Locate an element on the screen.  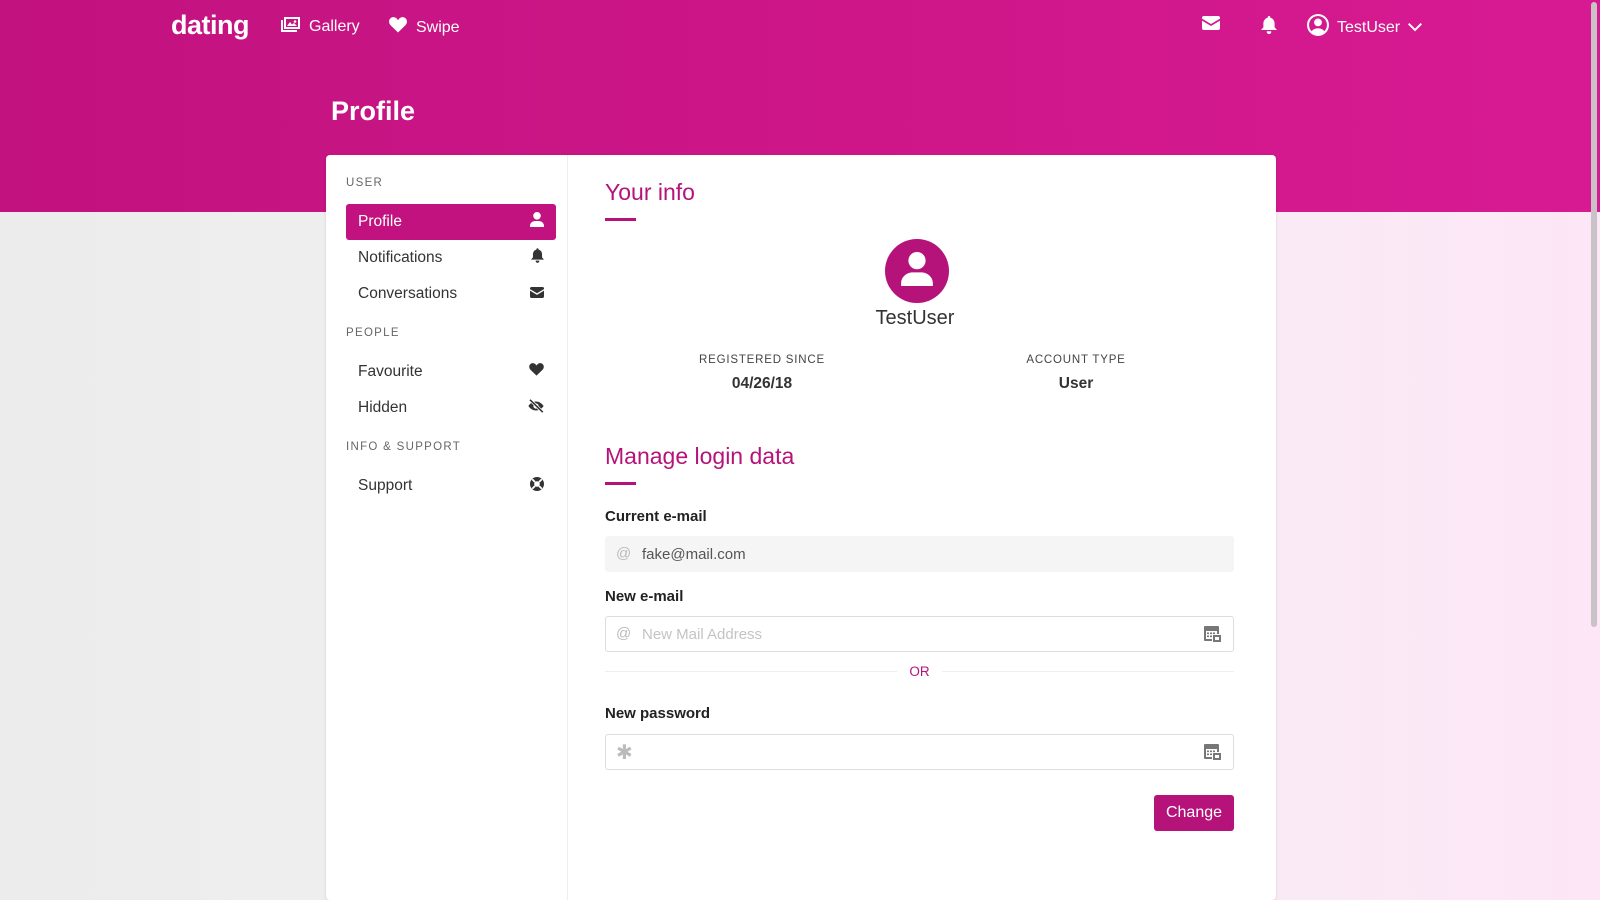
messages-button is located at coordinates (1211, 25).